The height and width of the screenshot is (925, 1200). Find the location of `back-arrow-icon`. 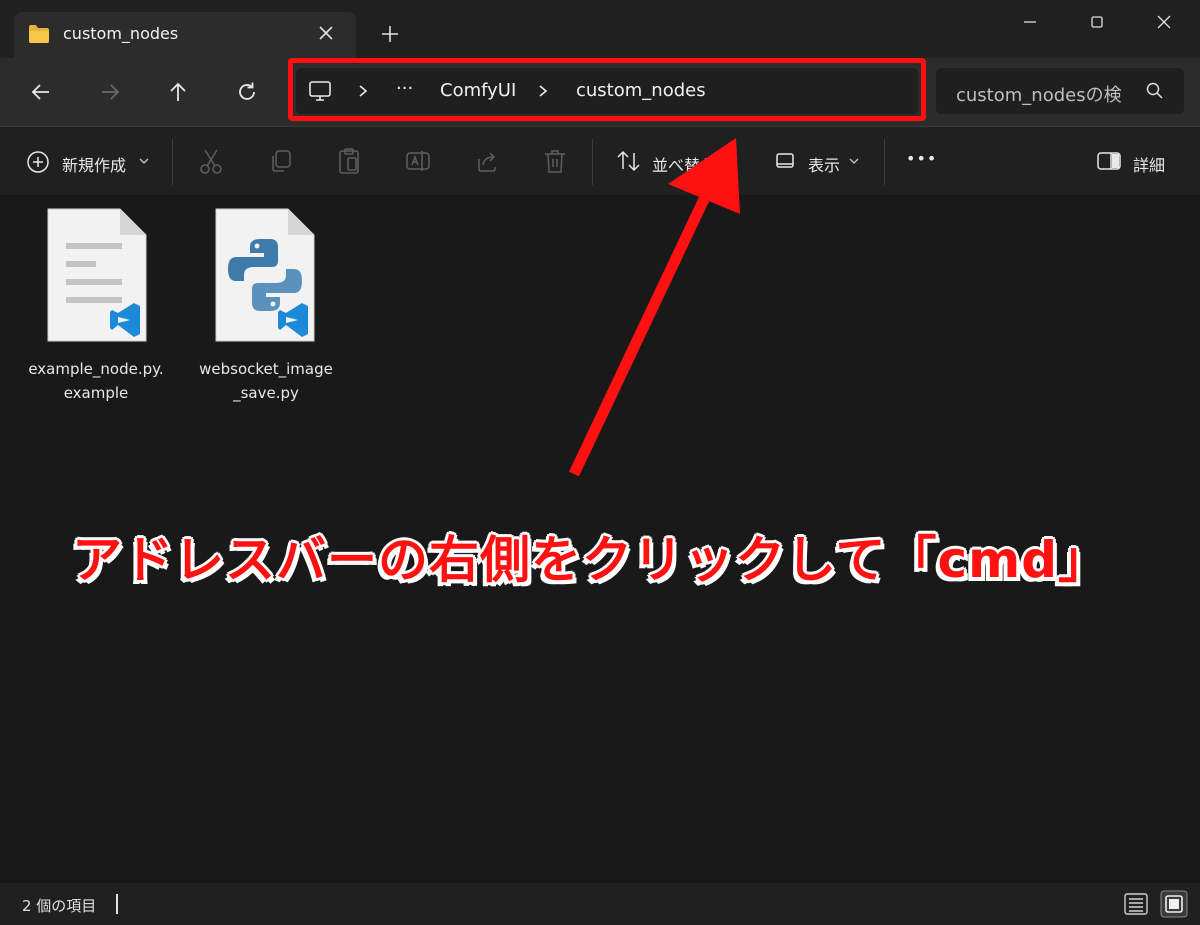

back-arrow-icon is located at coordinates (41, 92).